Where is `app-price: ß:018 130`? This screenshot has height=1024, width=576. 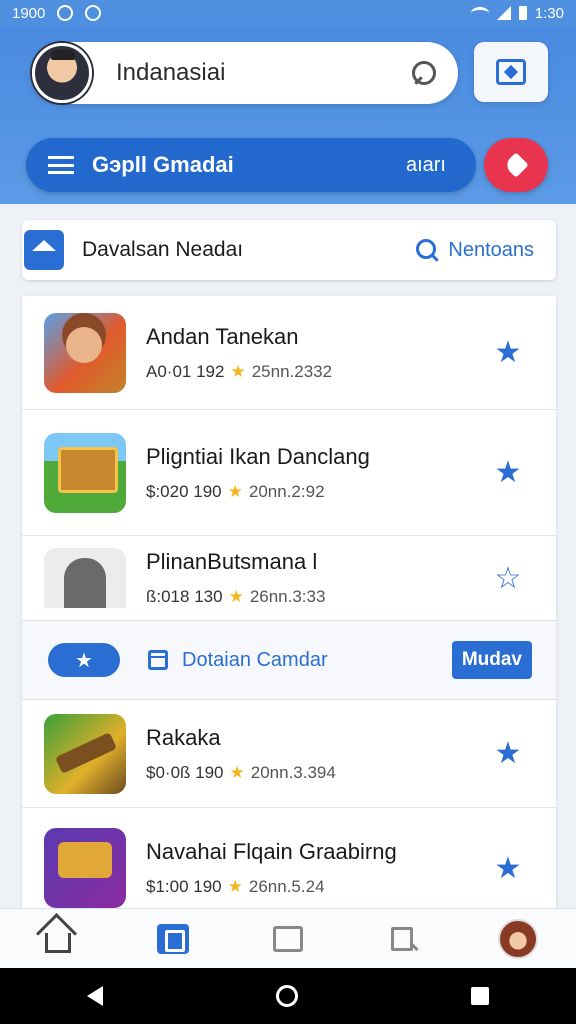 app-price: ß:018 130 is located at coordinates (184, 596).